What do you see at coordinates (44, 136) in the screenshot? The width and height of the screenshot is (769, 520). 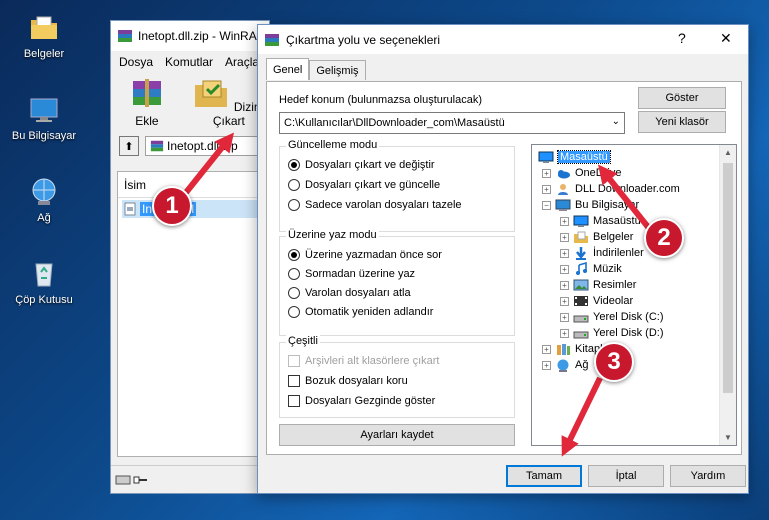 I see `desktop-icon-label: Bu Bilgisayar` at bounding box center [44, 136].